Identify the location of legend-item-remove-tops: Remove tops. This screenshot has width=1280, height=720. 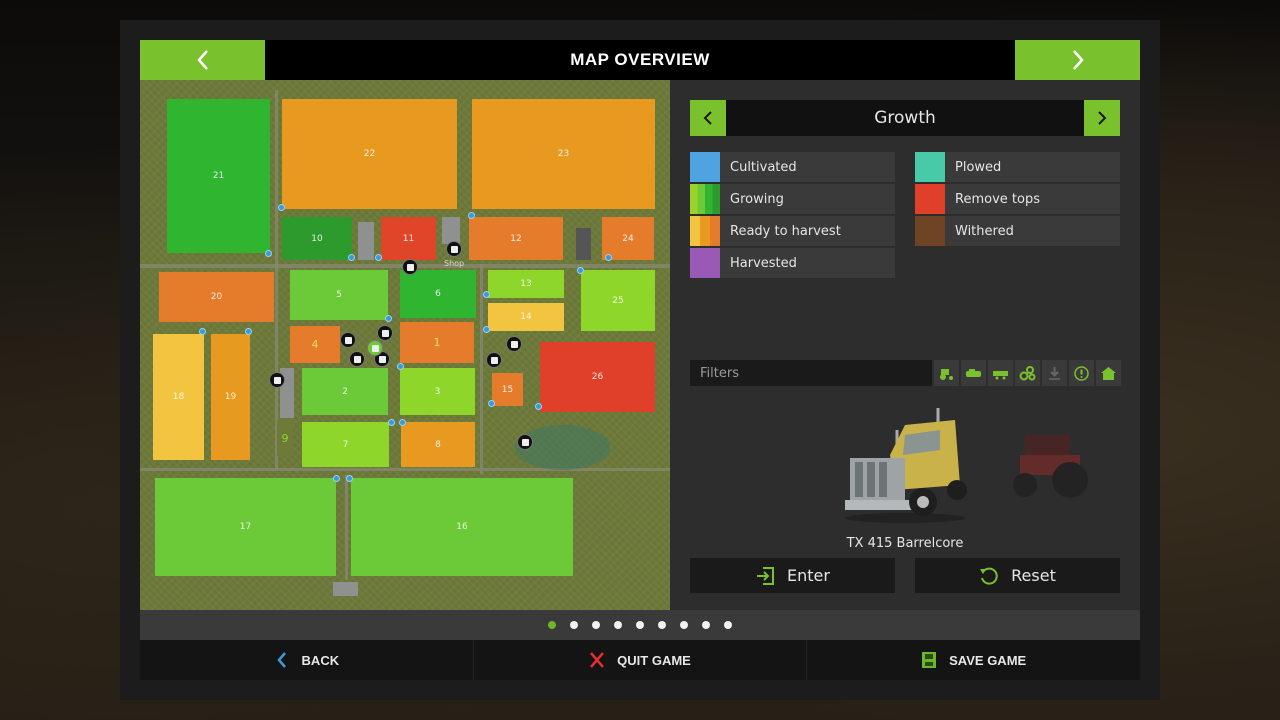
(1017, 199).